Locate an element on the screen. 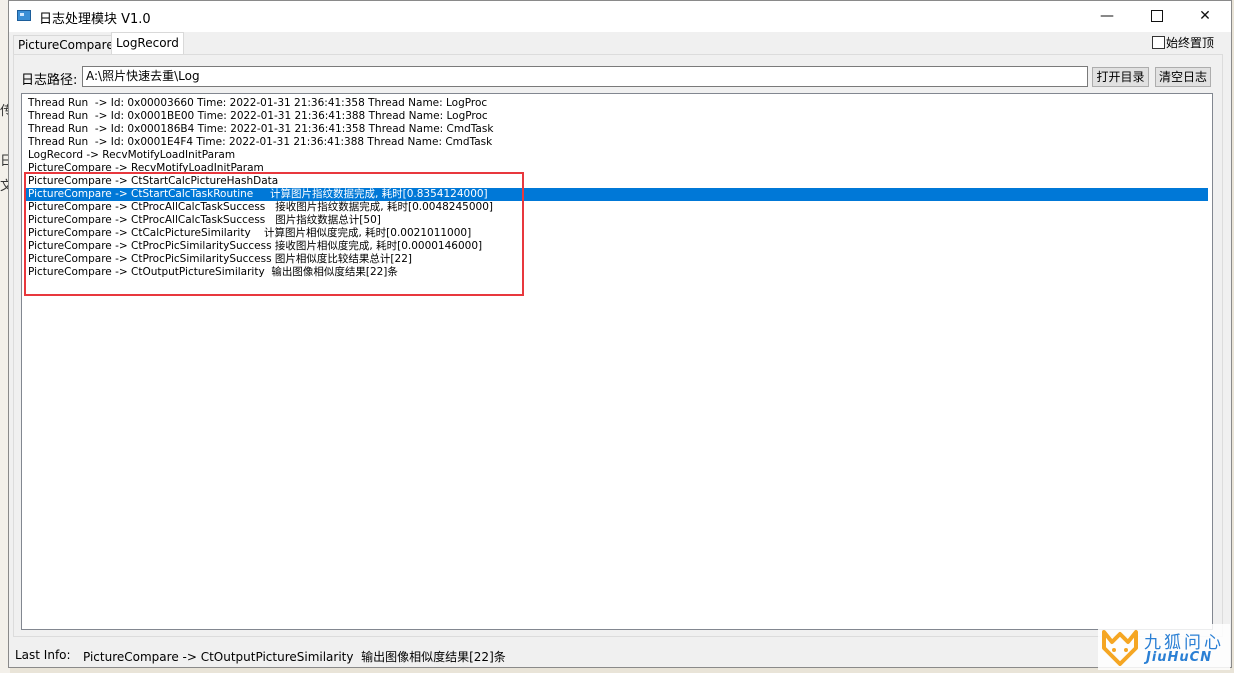  close-icon: ✕ is located at coordinates (1205, 16).